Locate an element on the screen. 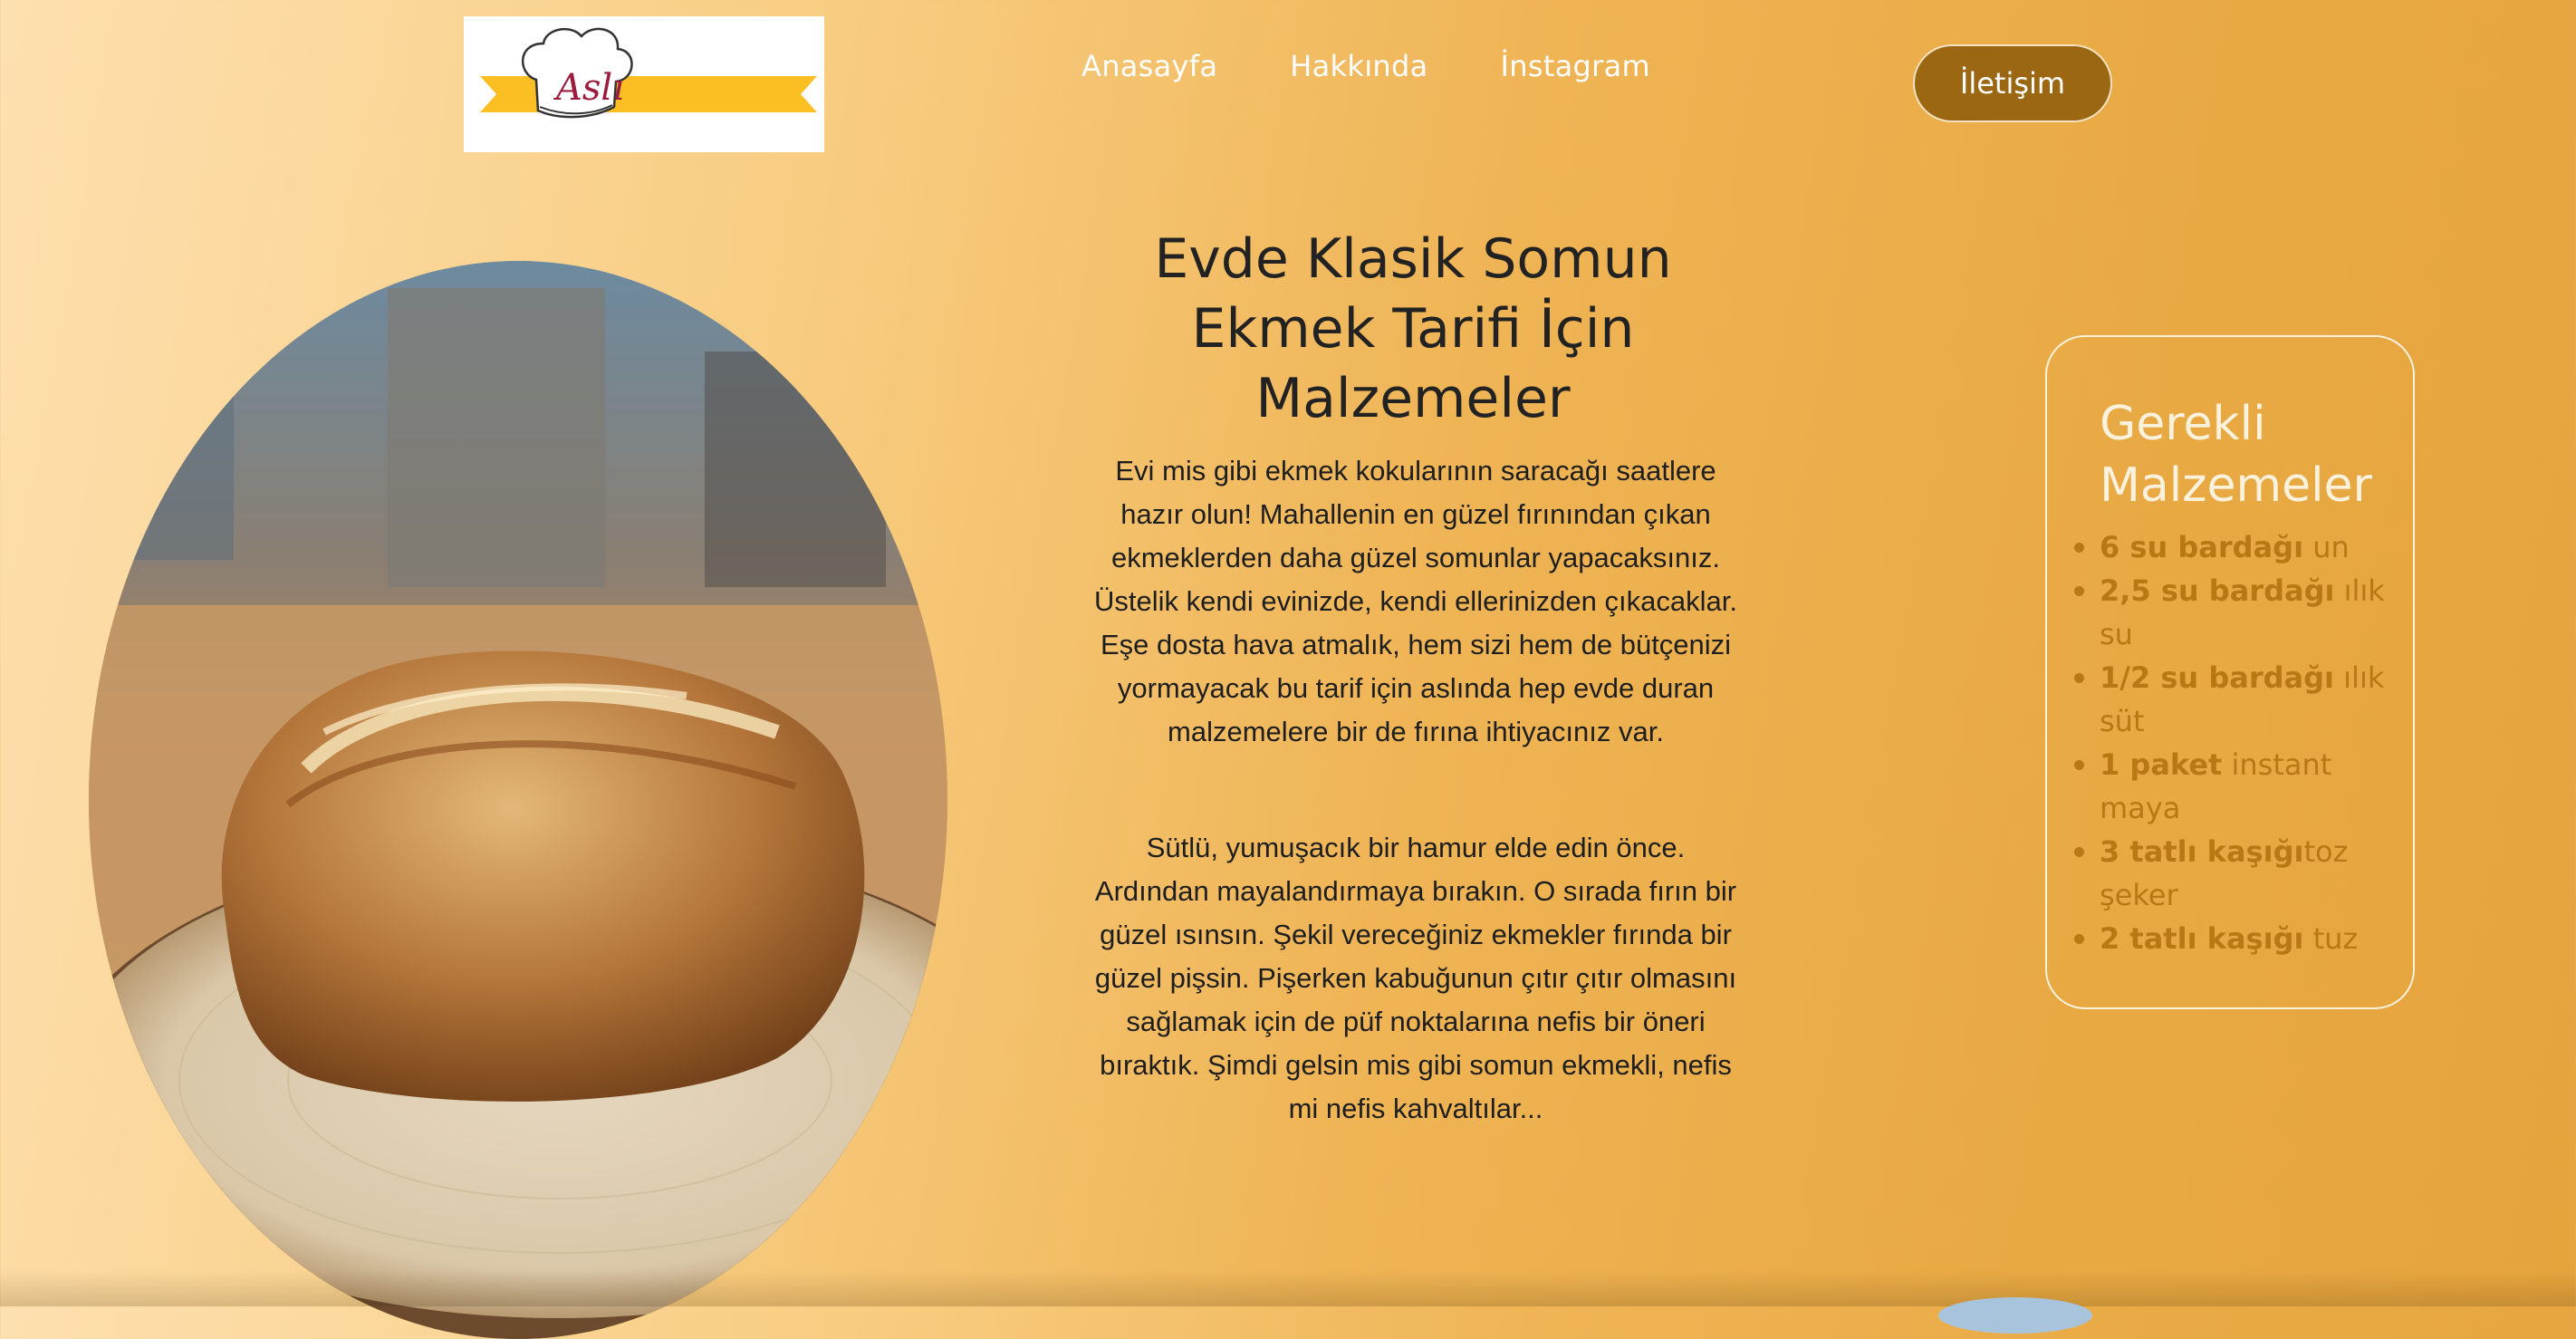  nav-link-instagram: İnstagram is located at coordinates (1576, 66).